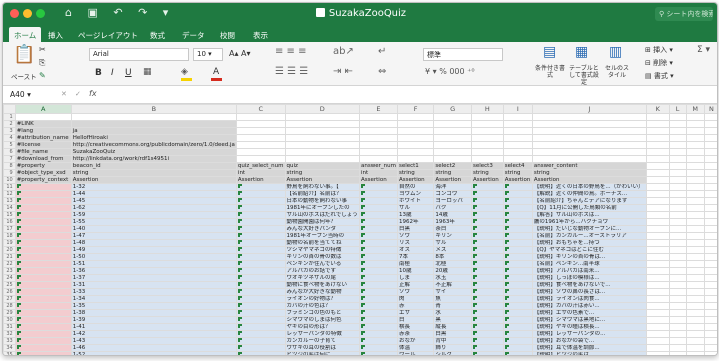  I want to click on cell-select2: キリン, so click(452, 236).